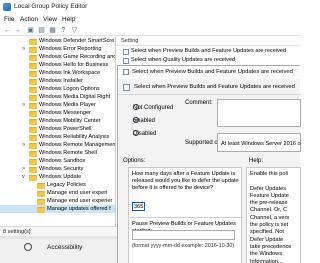  What do you see at coordinates (57, 209) in the screenshot?
I see `tree-item-selected: Manage updates offered f` at bounding box center [57, 209].